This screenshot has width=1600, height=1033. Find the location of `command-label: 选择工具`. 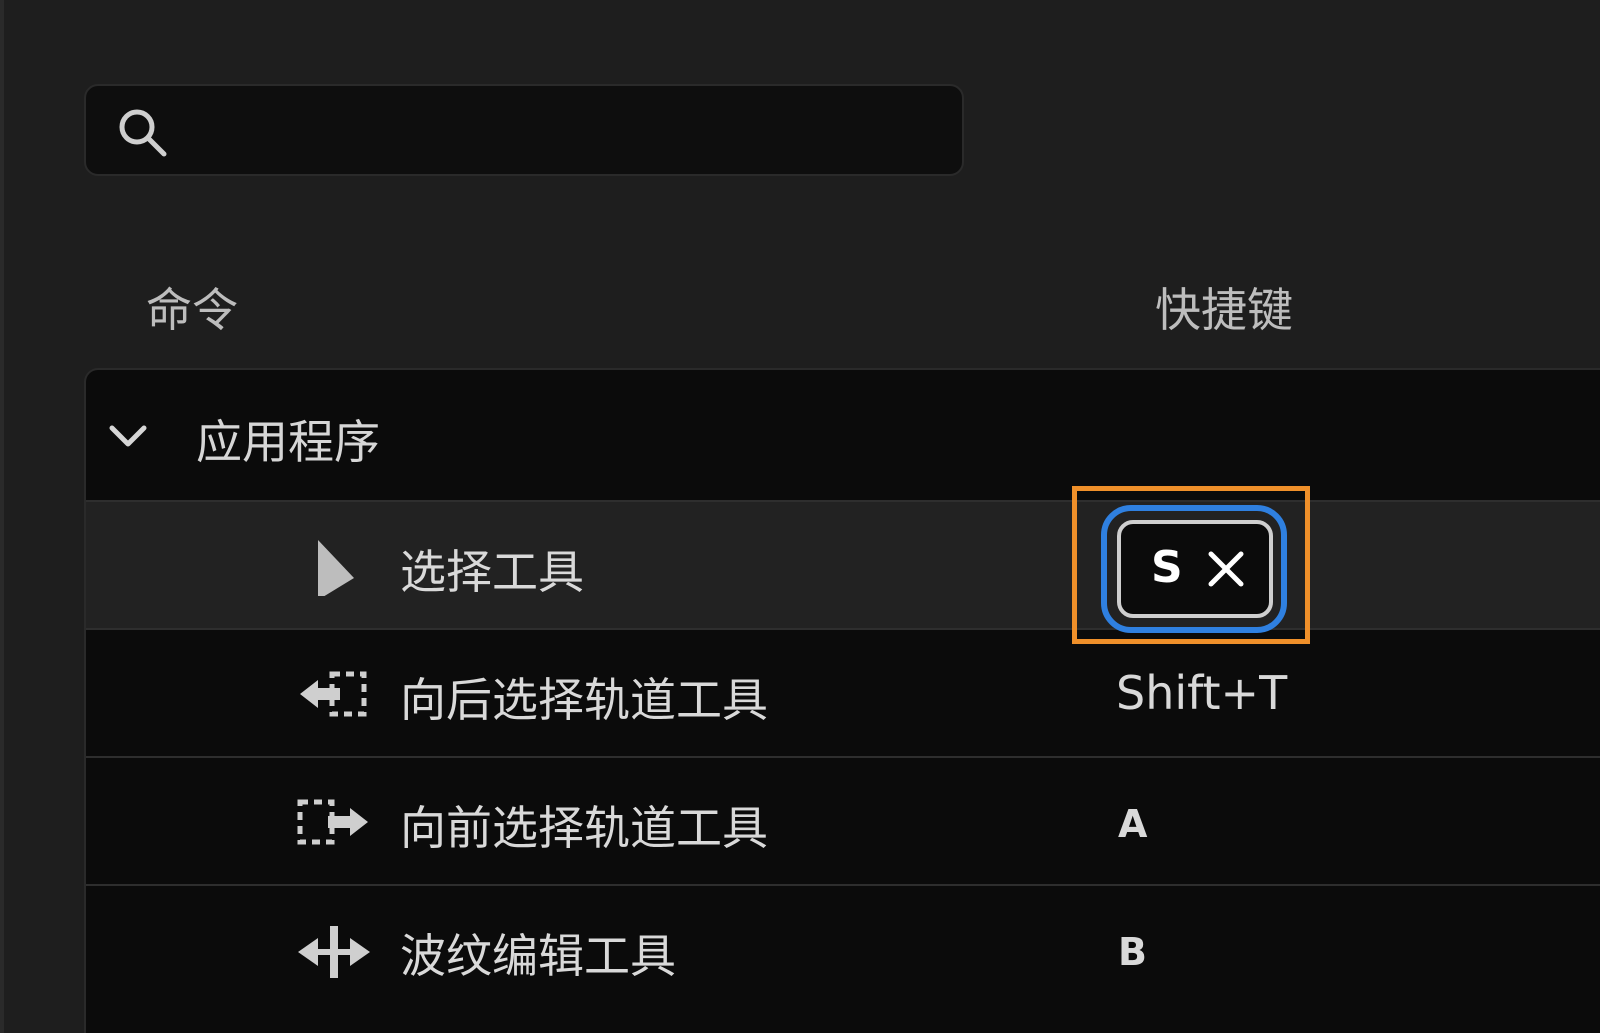

command-label: 选择工具 is located at coordinates (492, 572).